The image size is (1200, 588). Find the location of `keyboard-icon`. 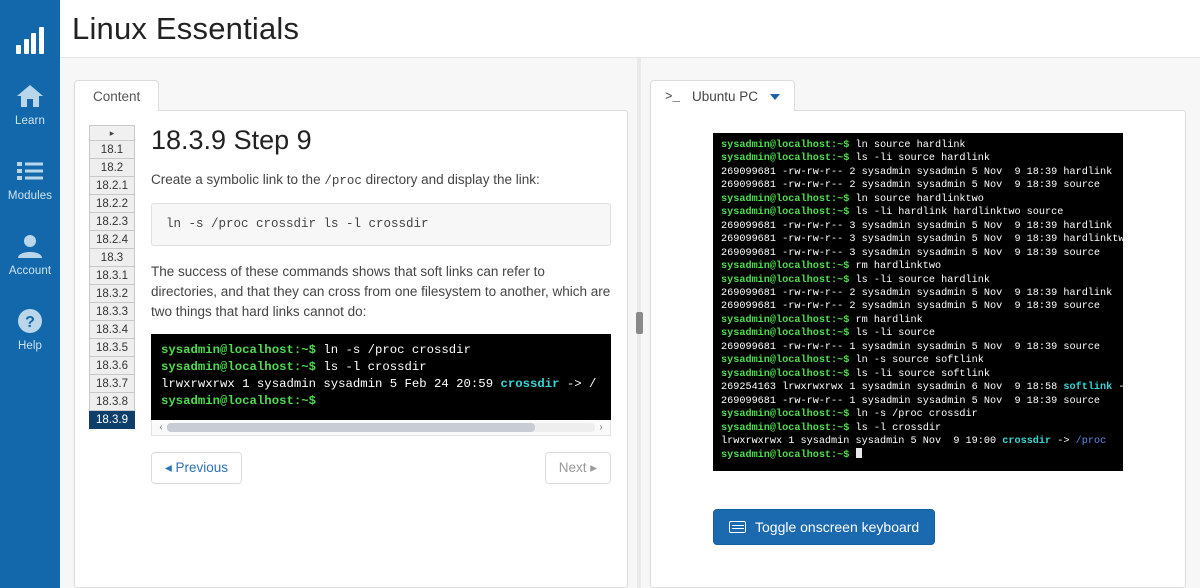

keyboard-icon is located at coordinates (737, 526).